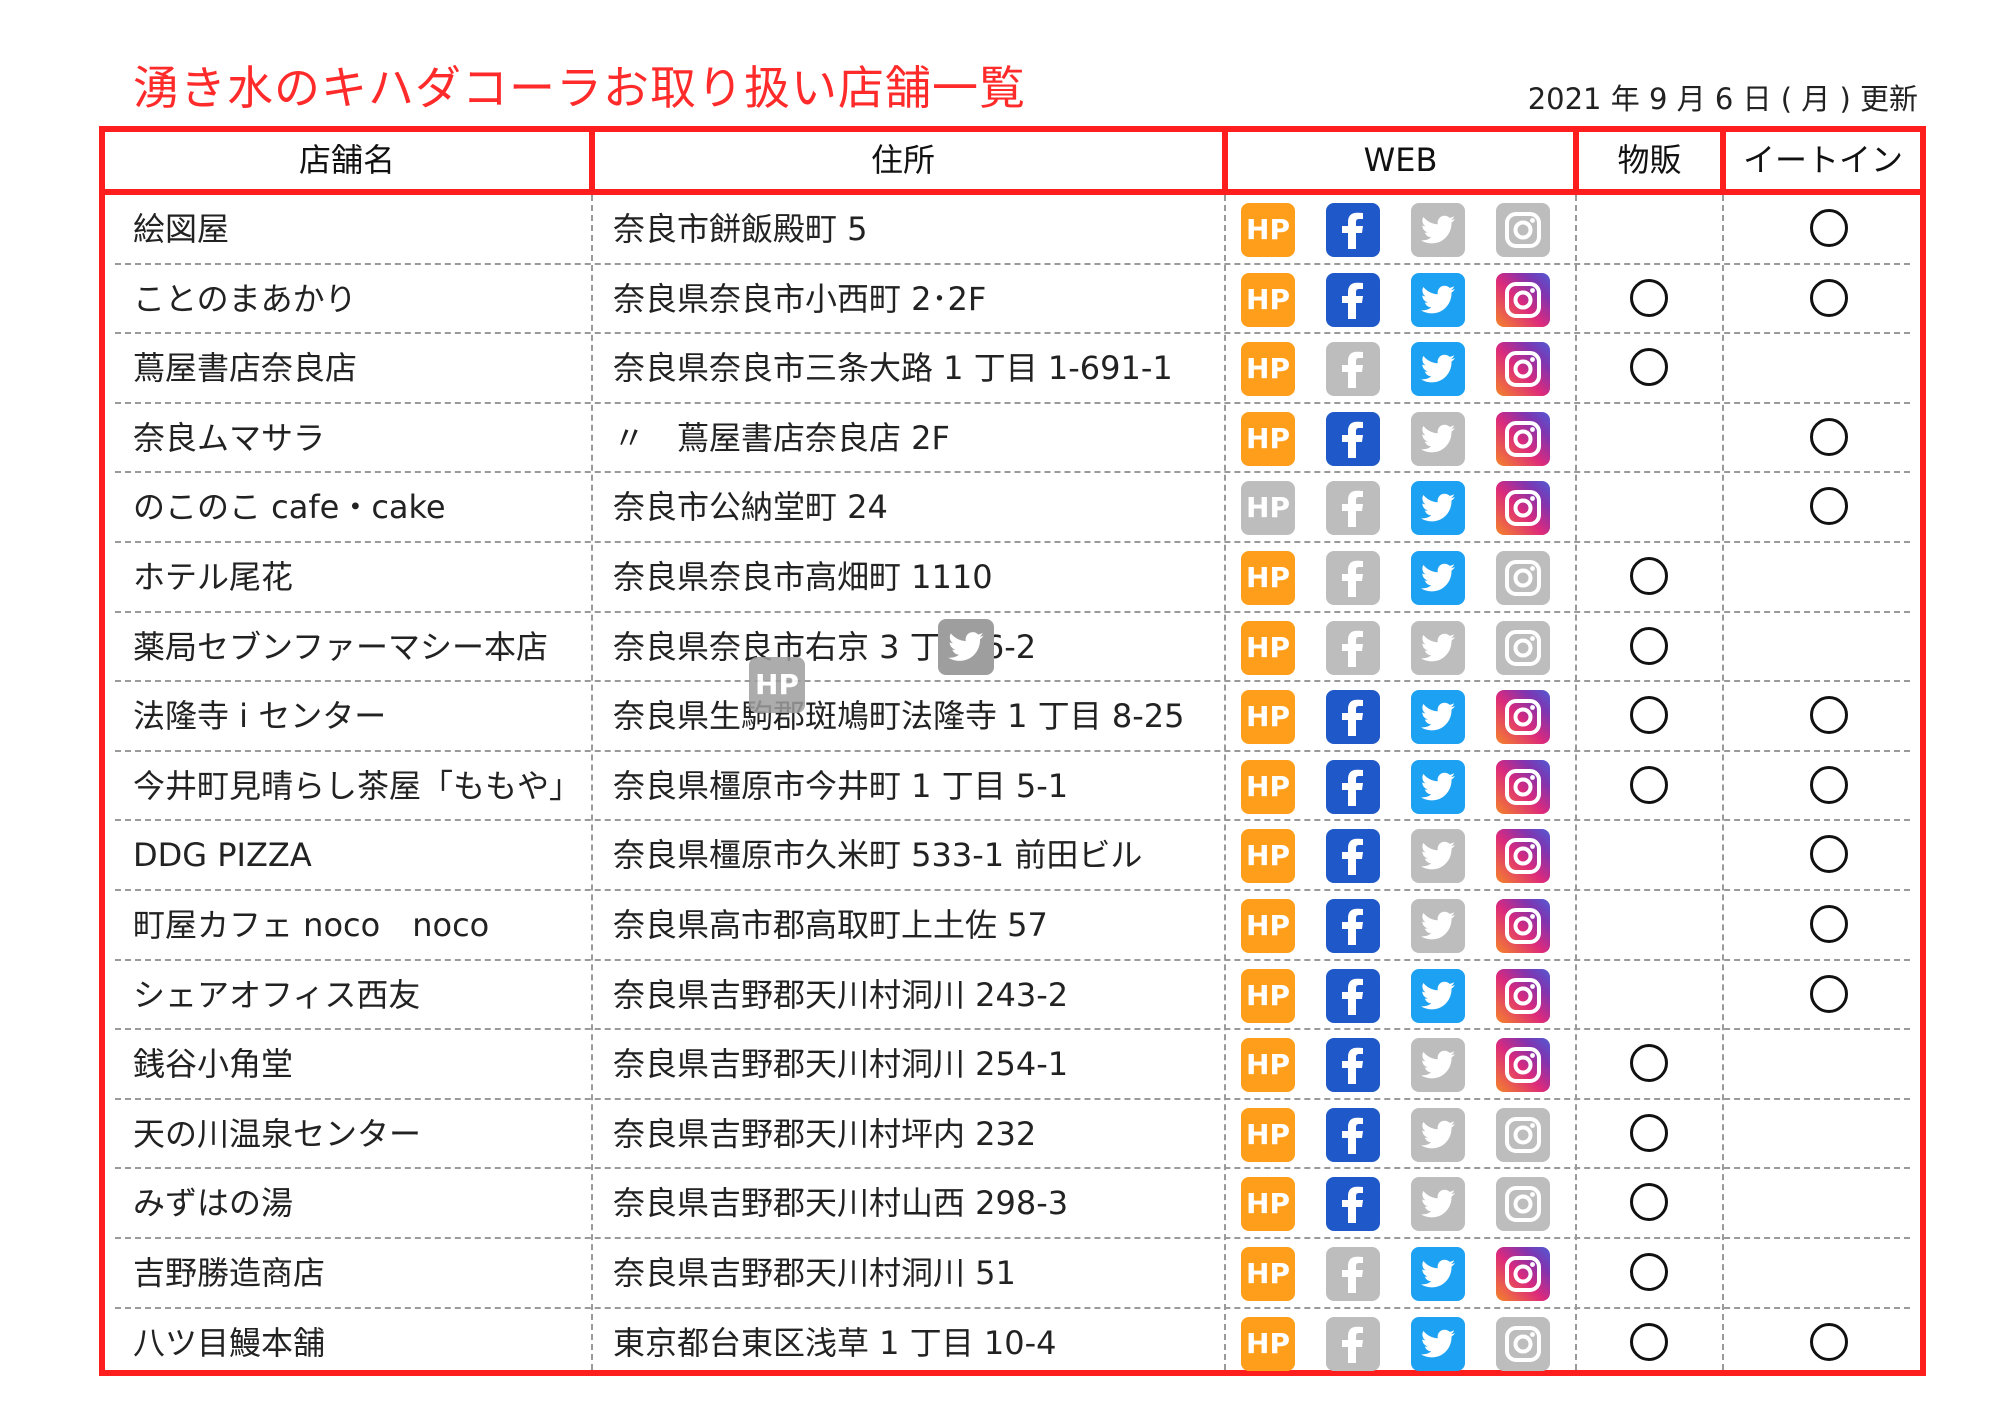 This screenshot has height=1426, width=2000. Describe the element at coordinates (825, 1133) in the screenshot. I see `store-address: 奈良県吉野郡天川村坪内 232` at that location.